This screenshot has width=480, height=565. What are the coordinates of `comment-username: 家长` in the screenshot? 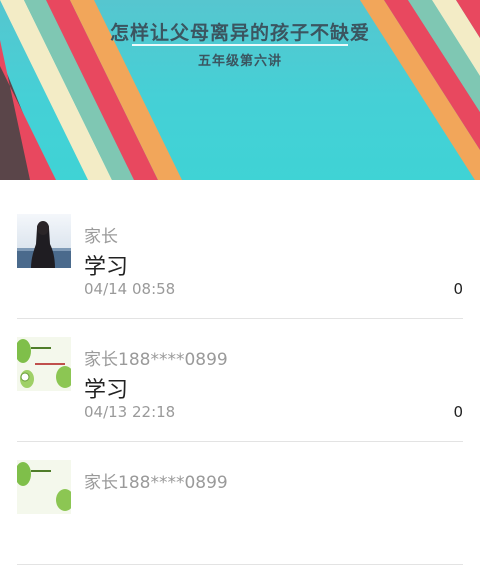 It's located at (101, 237).